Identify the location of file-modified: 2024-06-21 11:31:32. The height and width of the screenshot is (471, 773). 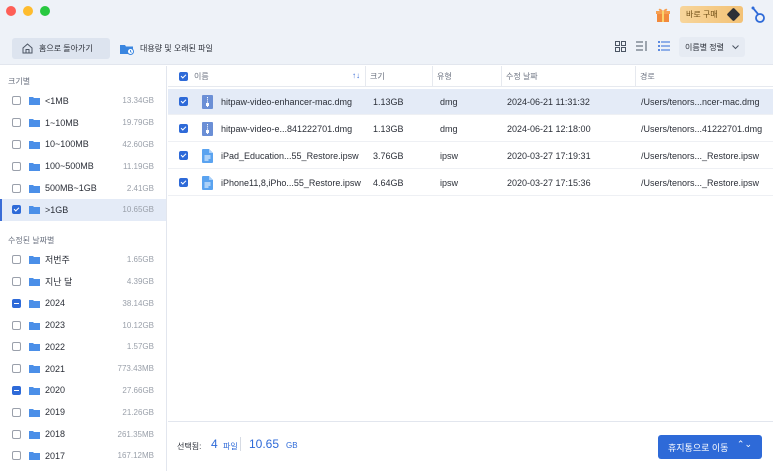
(548, 101).